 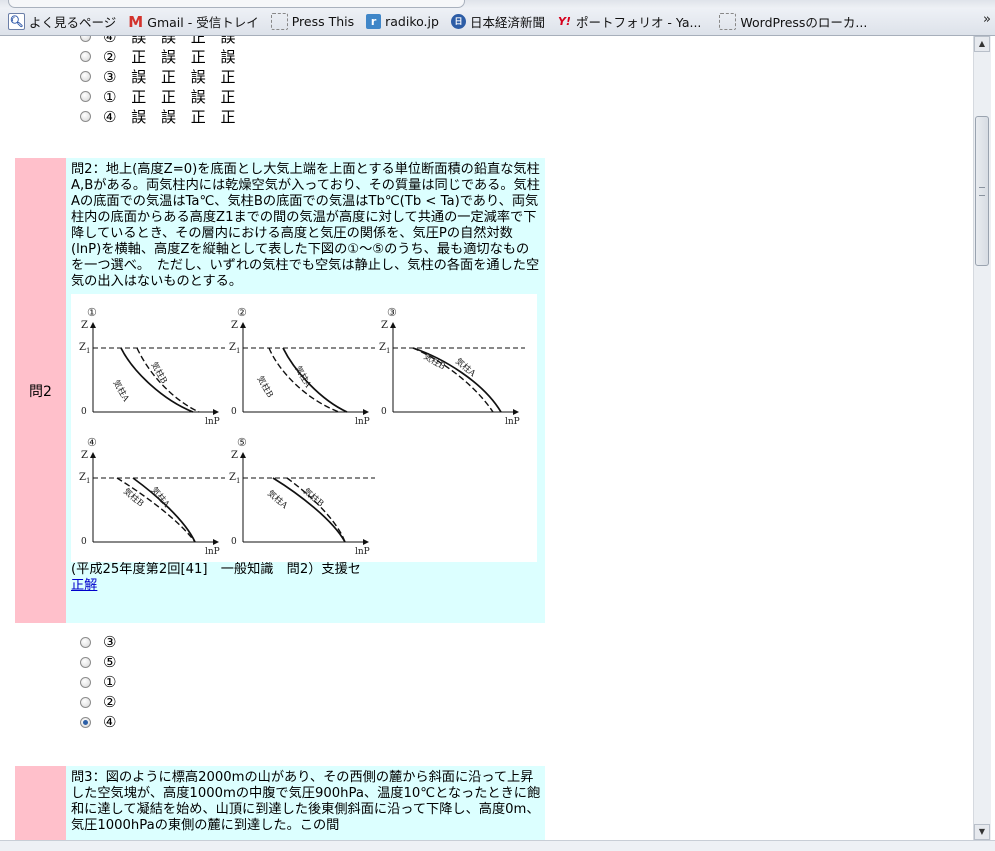 What do you see at coordinates (172, 76) in the screenshot?
I see `answer-option-label: ③ 誤 正 誤 正` at bounding box center [172, 76].